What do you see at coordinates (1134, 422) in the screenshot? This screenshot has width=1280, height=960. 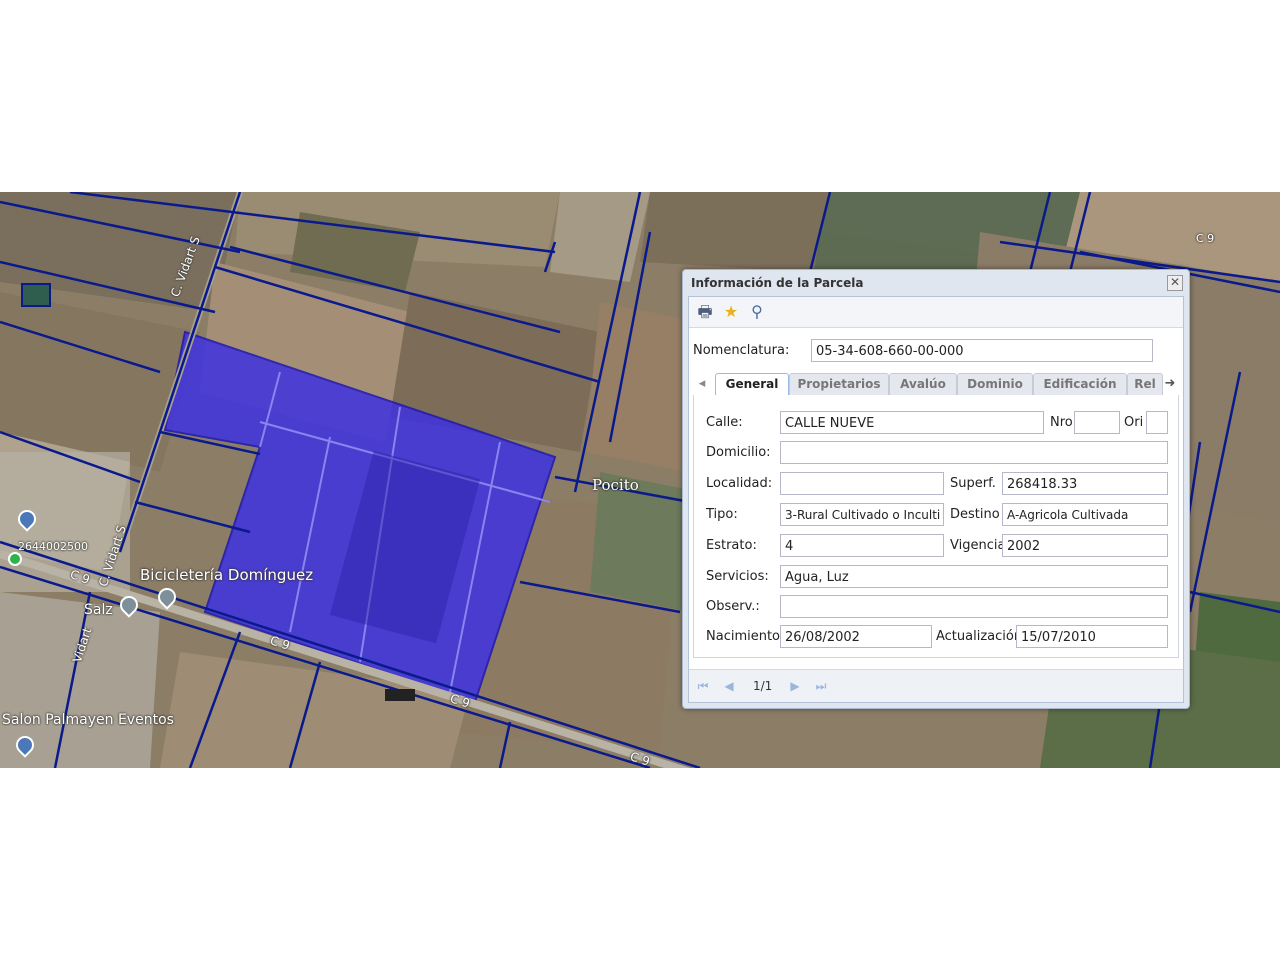 I see `ori-label: Ori` at bounding box center [1134, 422].